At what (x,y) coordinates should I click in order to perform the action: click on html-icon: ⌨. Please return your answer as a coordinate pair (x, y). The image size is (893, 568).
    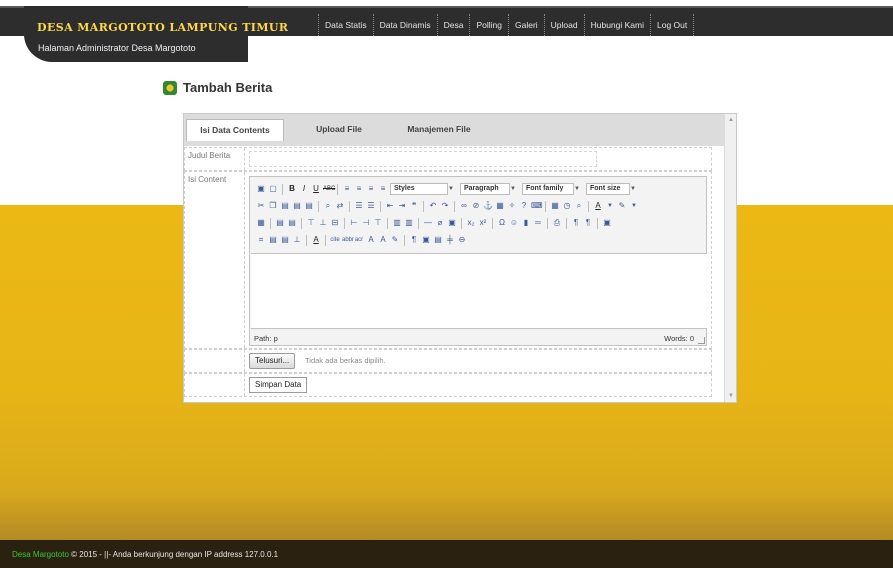
    Looking at the image, I should click on (537, 206).